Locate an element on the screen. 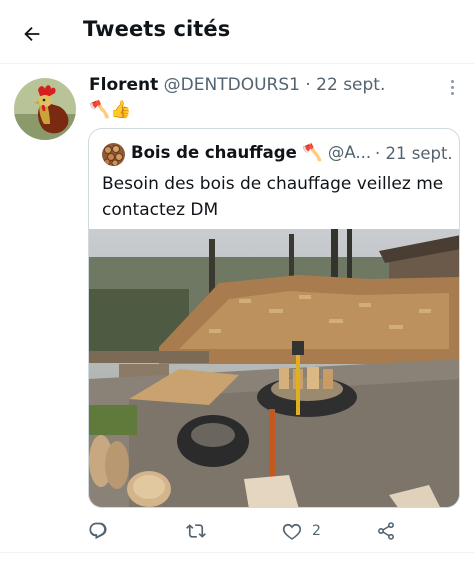  tweet-header: Florent @DENTDOURS1 · 22 sept. is located at coordinates (237, 85).